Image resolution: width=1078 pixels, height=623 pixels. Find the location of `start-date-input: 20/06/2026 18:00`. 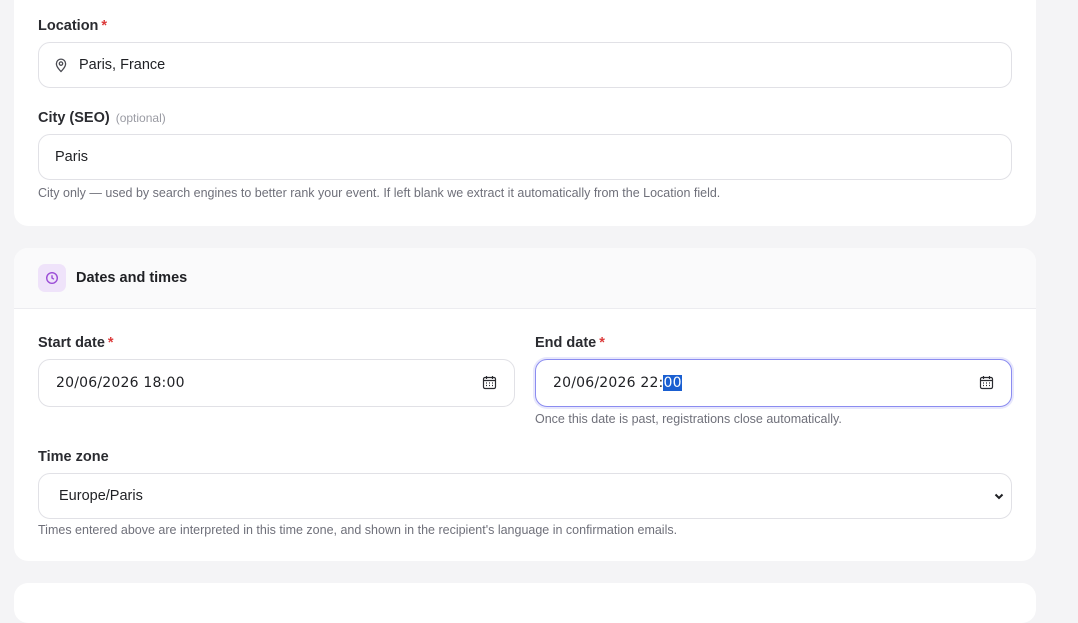

start-date-input: 20/06/2026 18:00 is located at coordinates (276, 383).